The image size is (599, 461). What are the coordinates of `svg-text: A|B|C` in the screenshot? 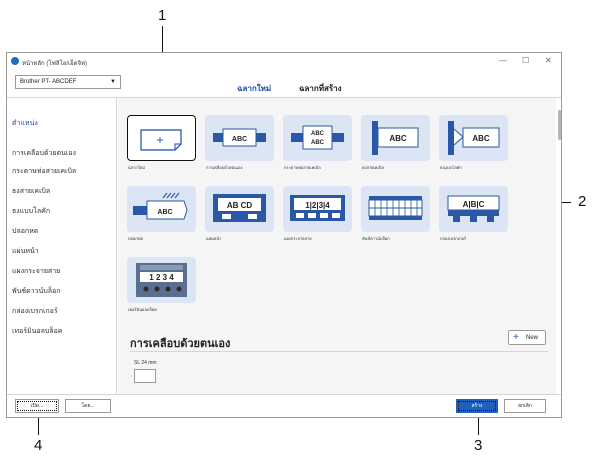 It's located at (474, 204).